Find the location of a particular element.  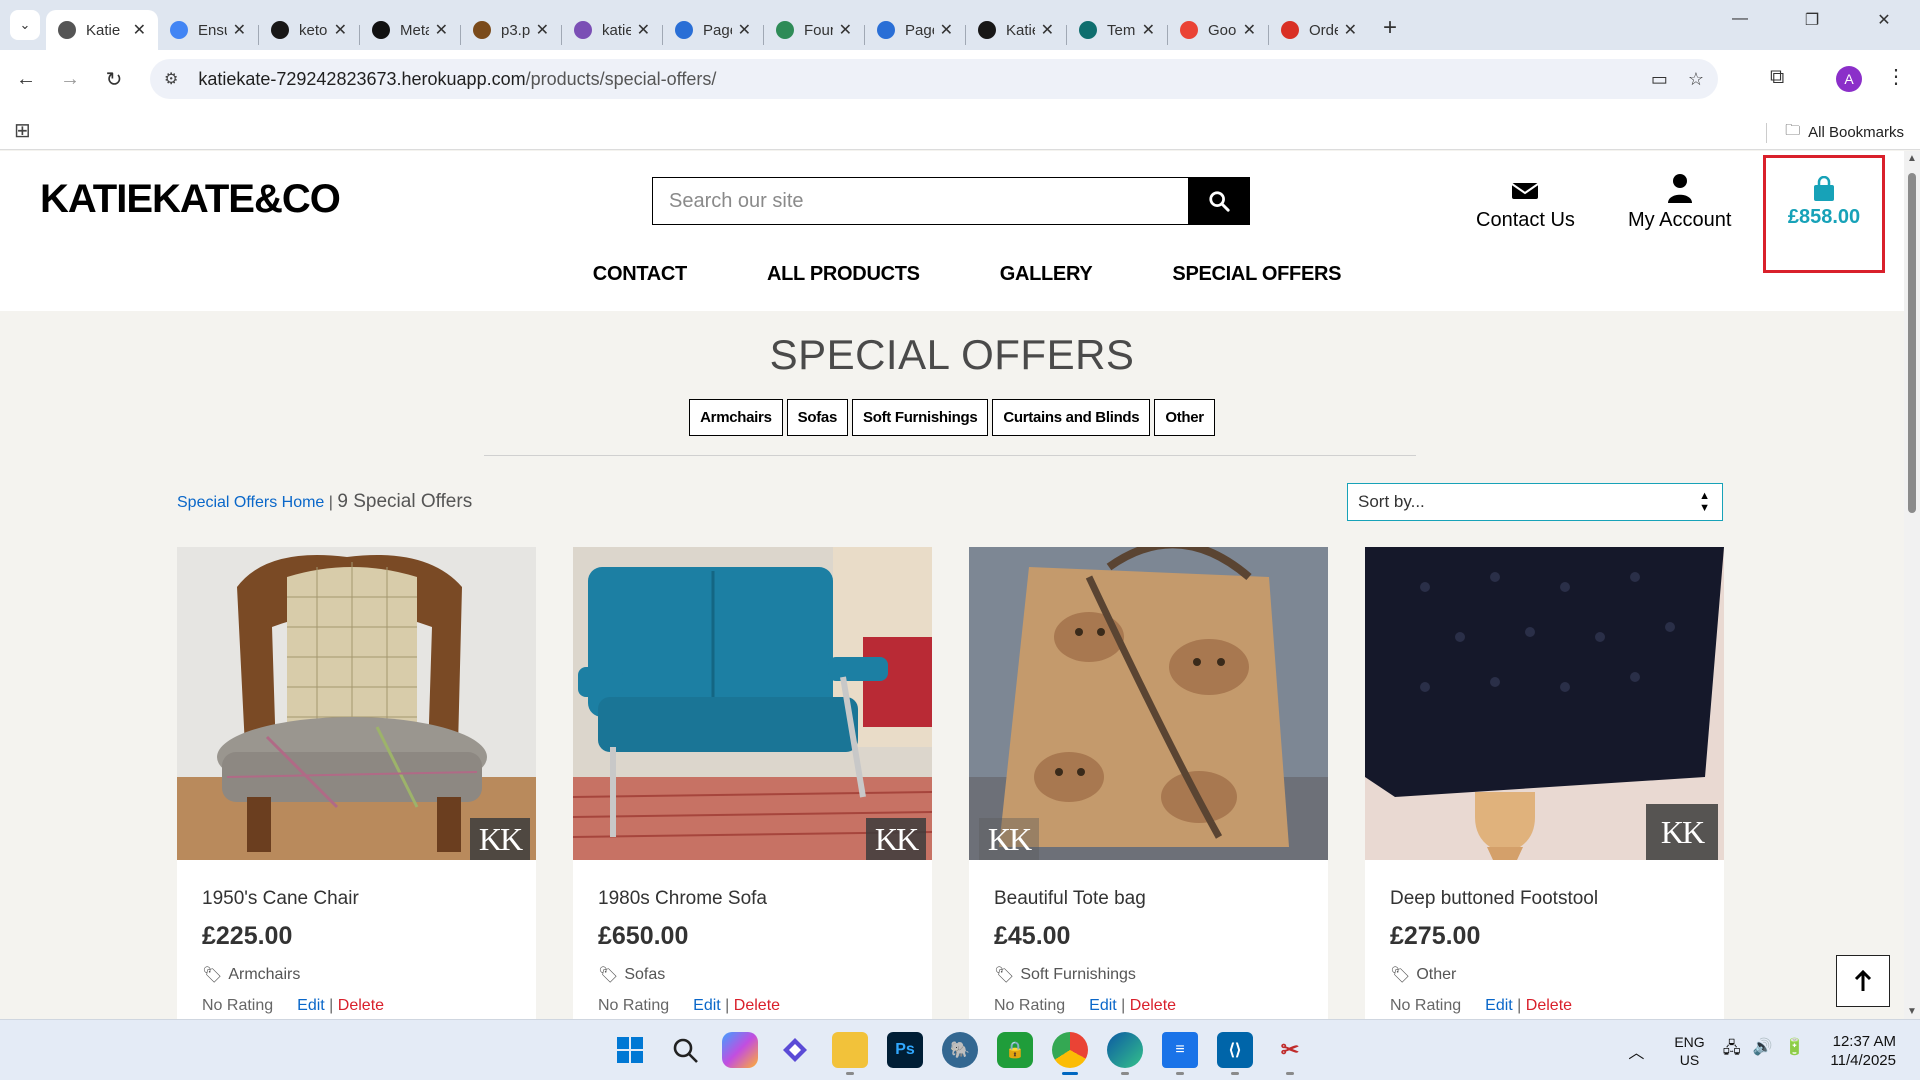

scroll-up-icon: ▲ is located at coordinates (1912, 158).